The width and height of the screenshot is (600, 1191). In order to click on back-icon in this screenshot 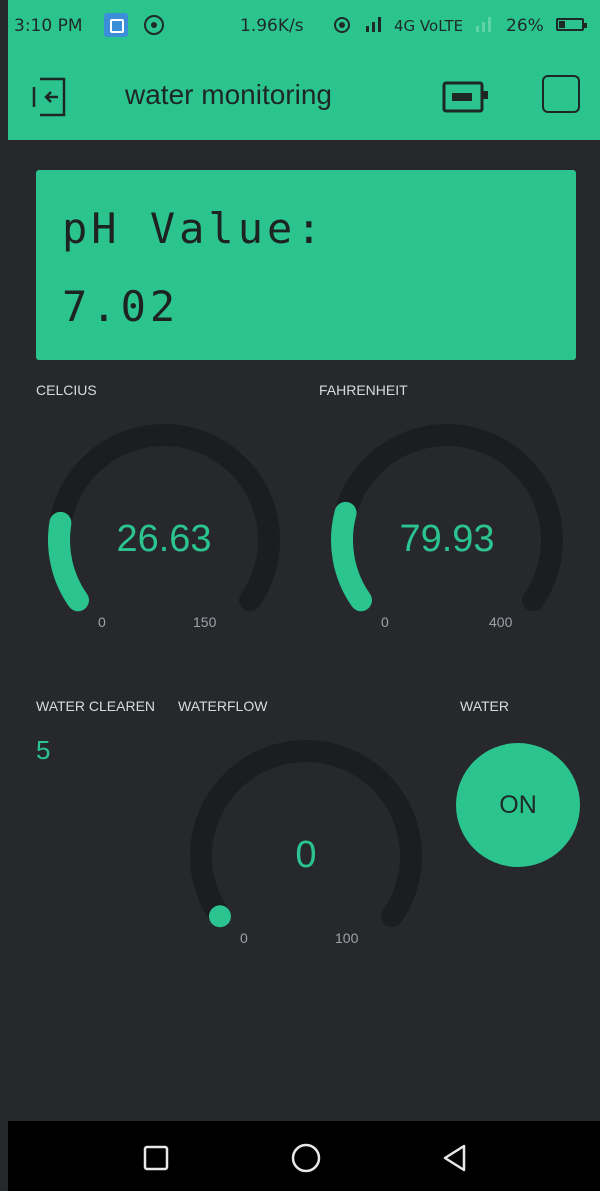, I will do `click(455, 1158)`.